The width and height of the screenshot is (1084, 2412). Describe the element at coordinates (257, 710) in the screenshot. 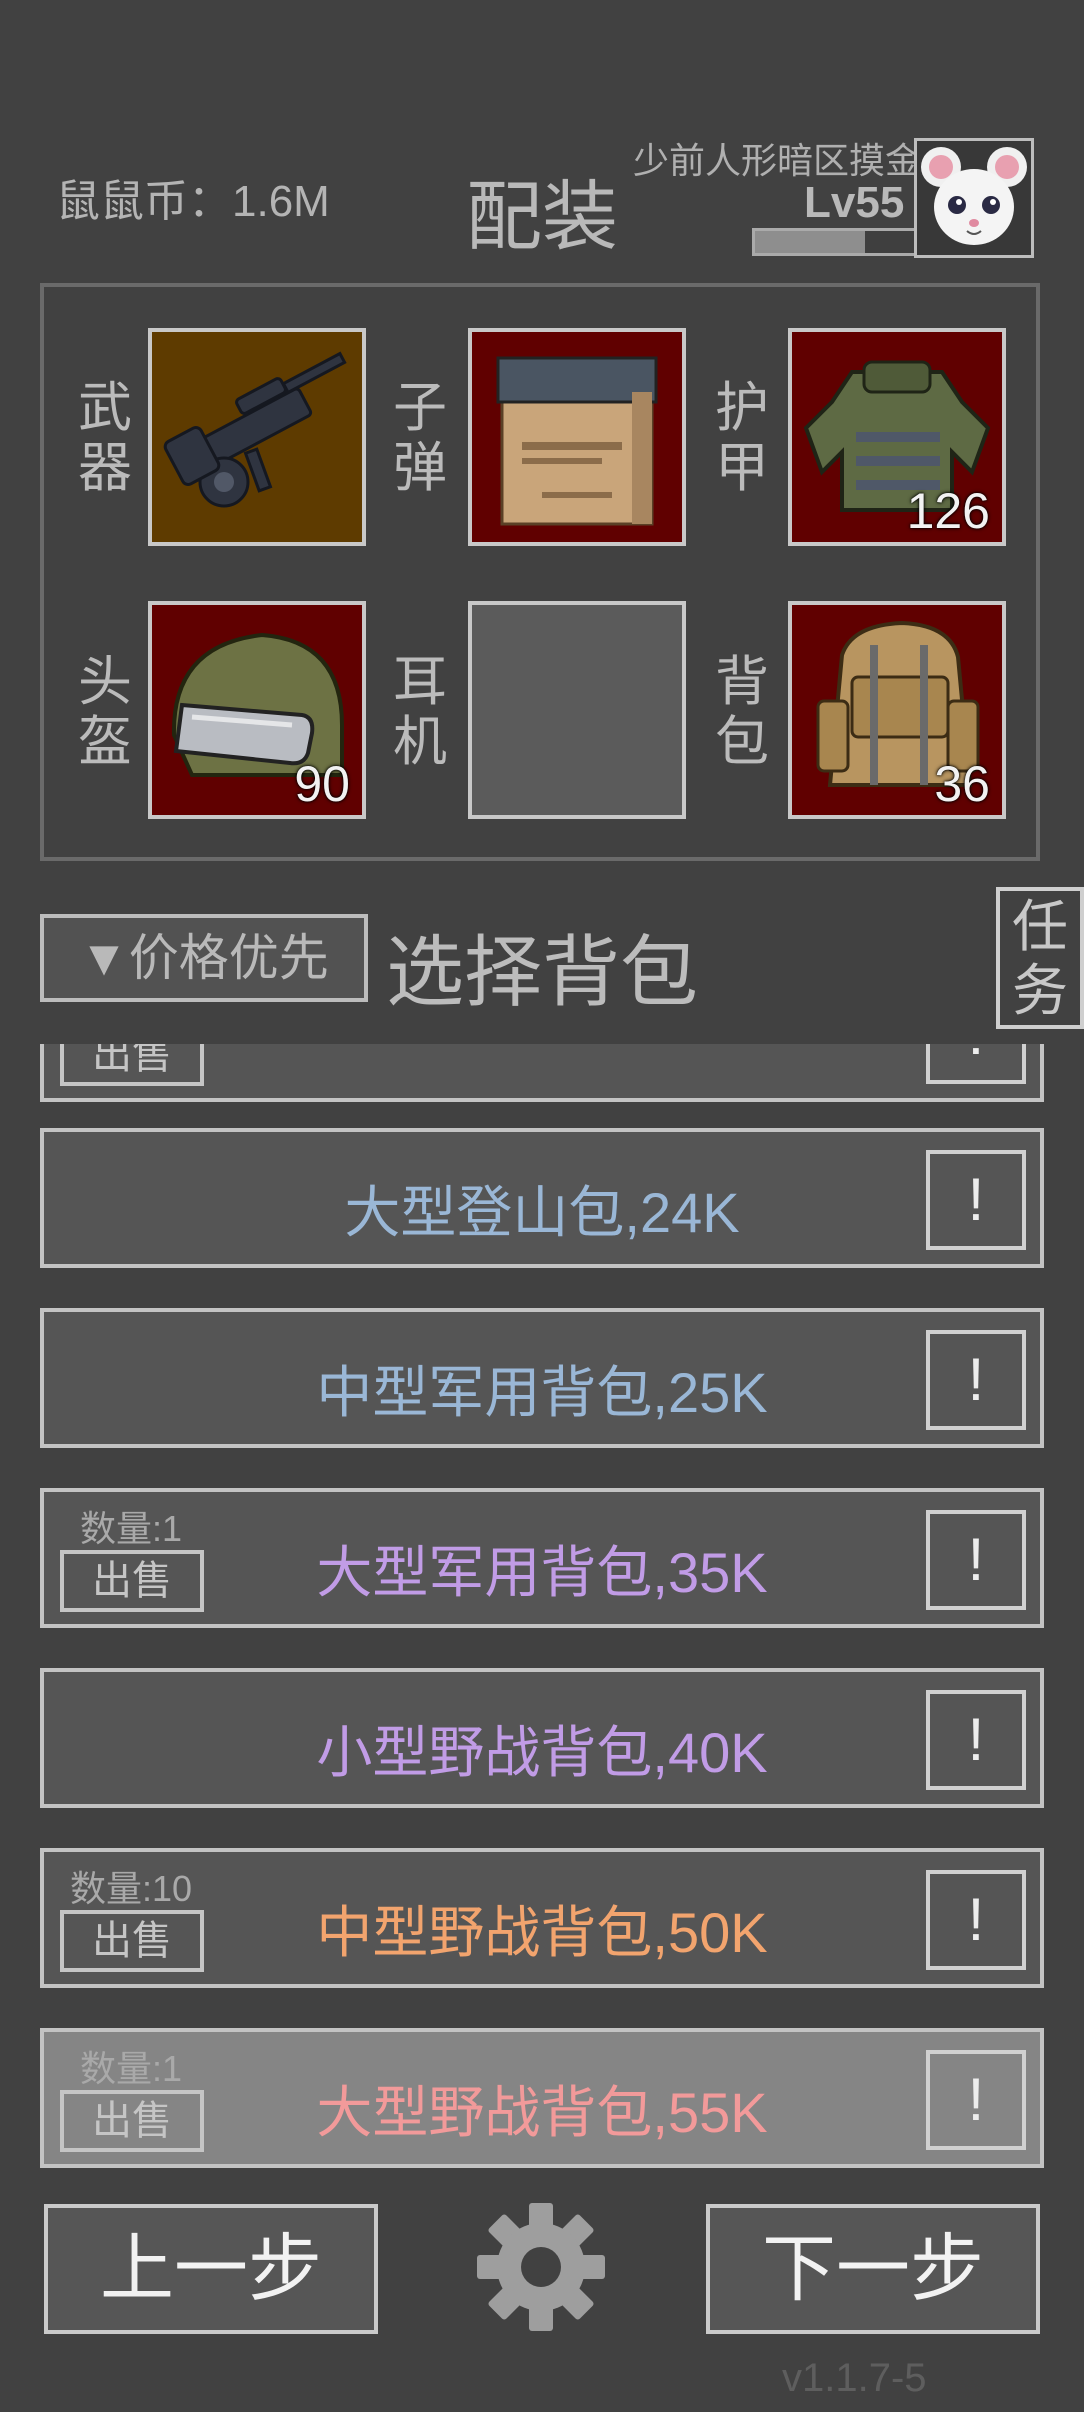

I see `slot-helmet: 90` at that location.